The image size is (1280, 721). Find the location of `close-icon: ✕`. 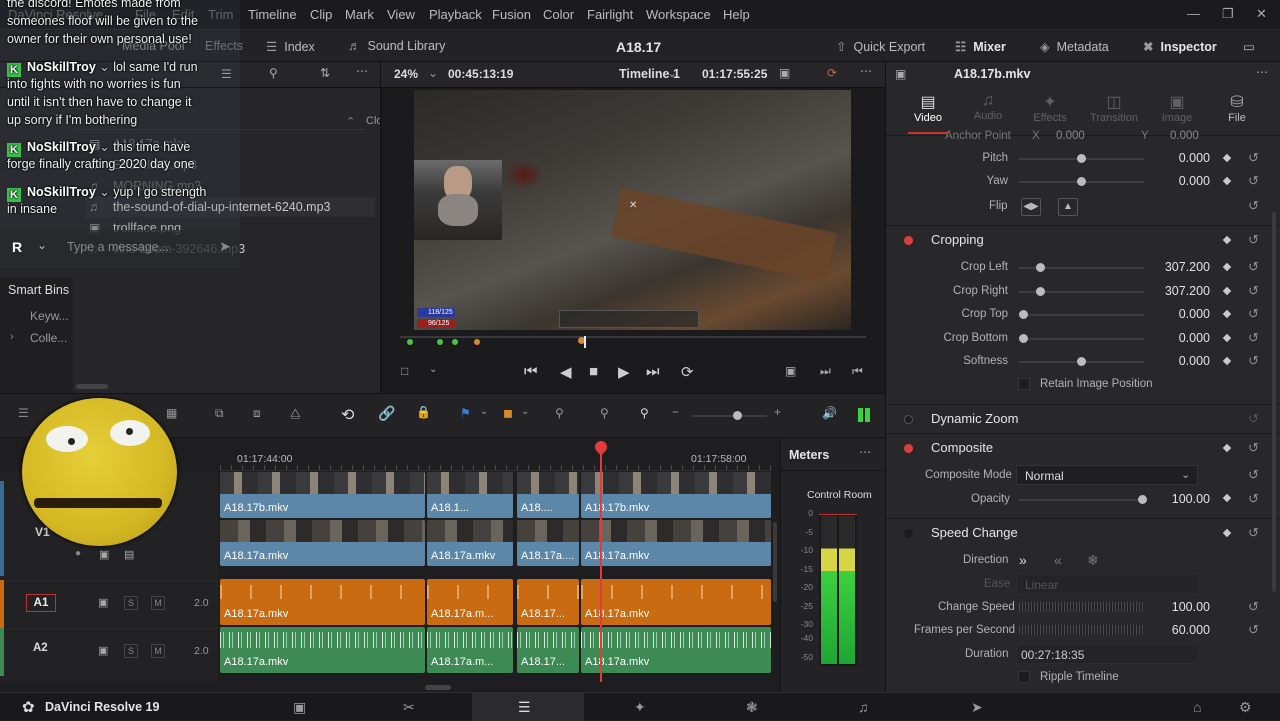

close-icon: ✕ is located at coordinates (1261, 14).